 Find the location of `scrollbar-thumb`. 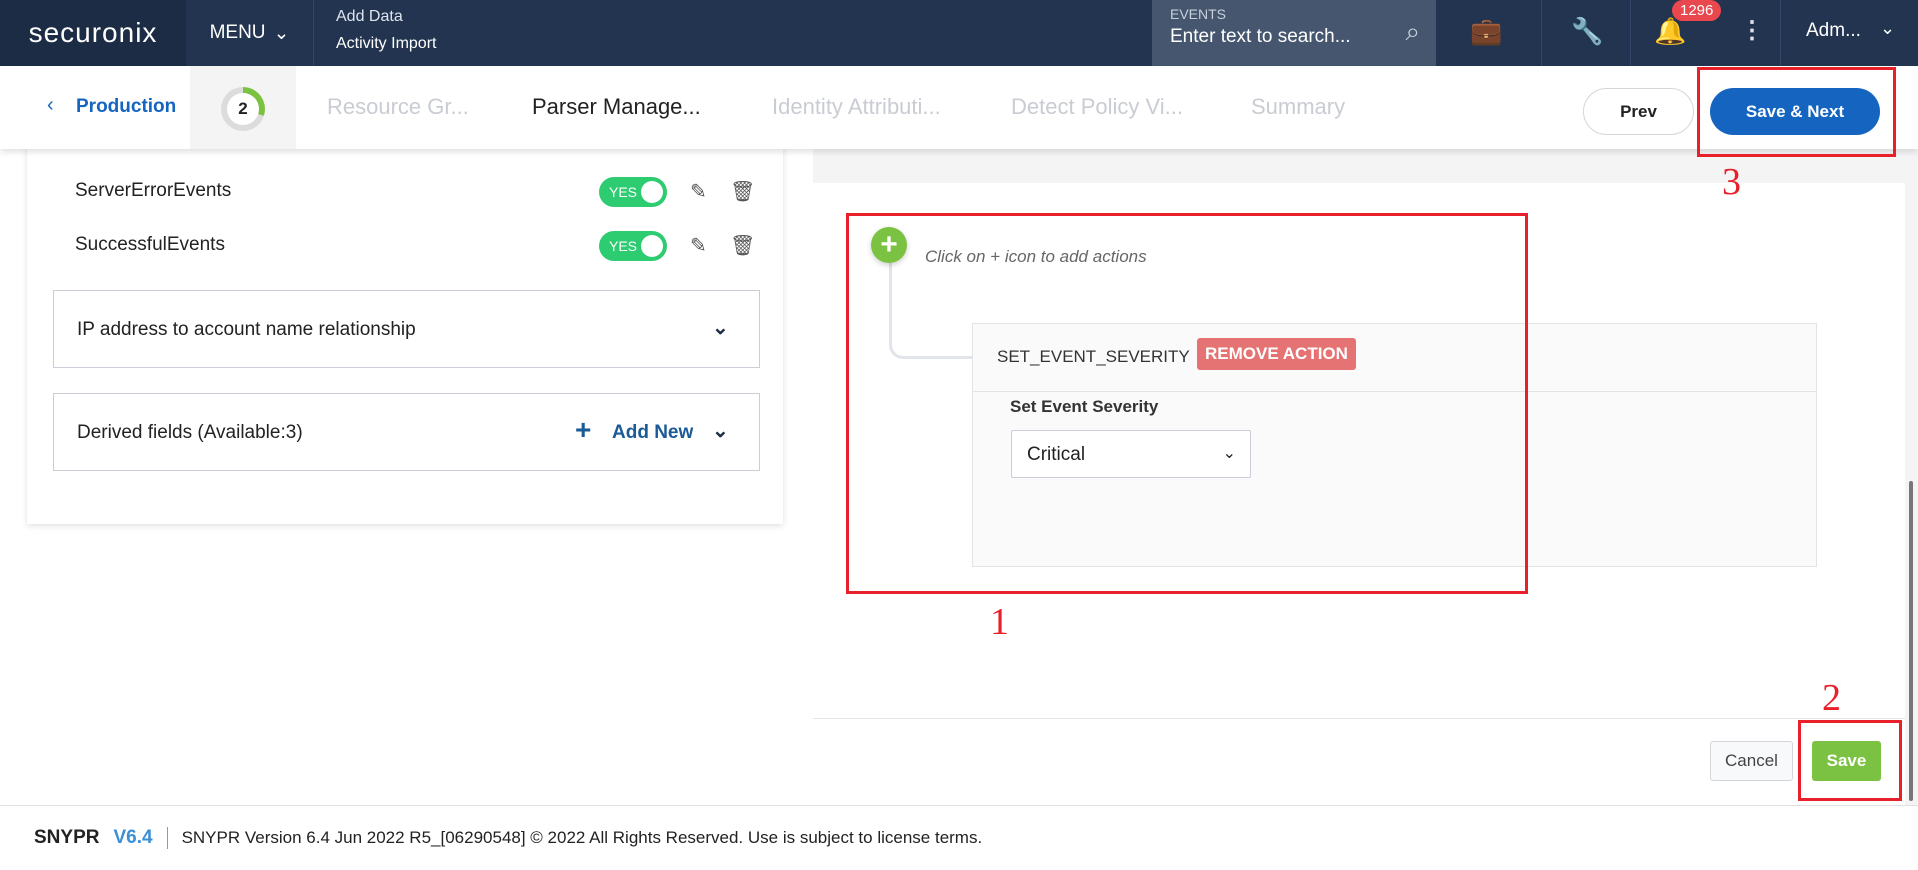

scrollbar-thumb is located at coordinates (1911, 641).